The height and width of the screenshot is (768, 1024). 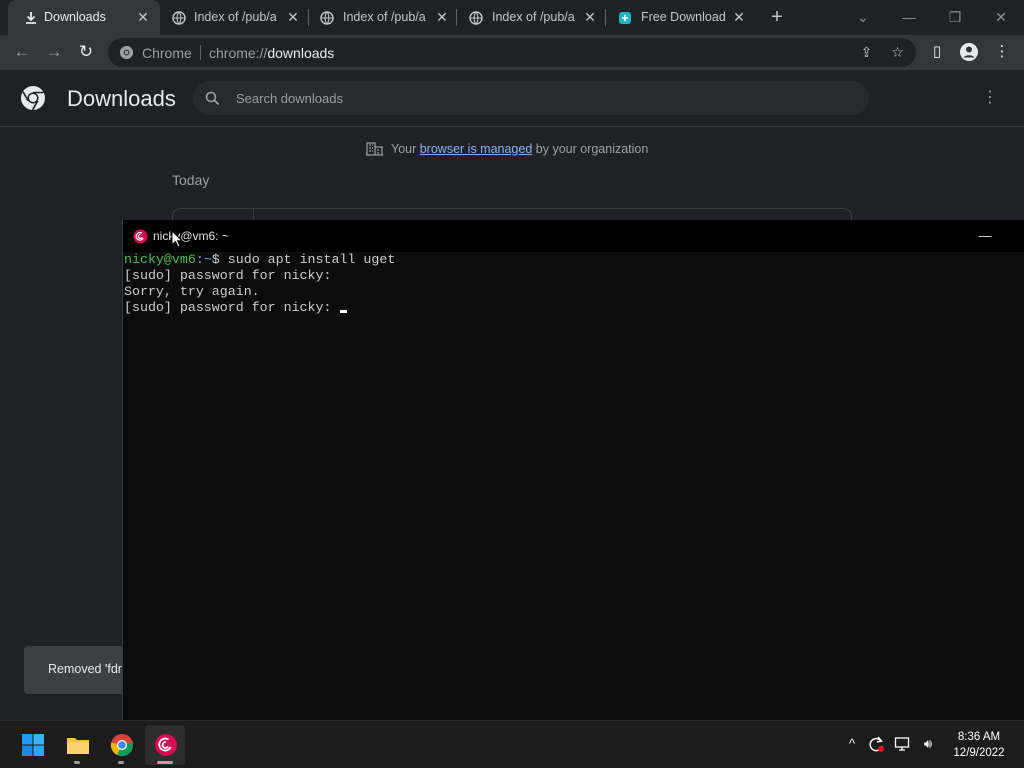 I want to click on volume-icon: 🔊︎, so click(x=928, y=744).